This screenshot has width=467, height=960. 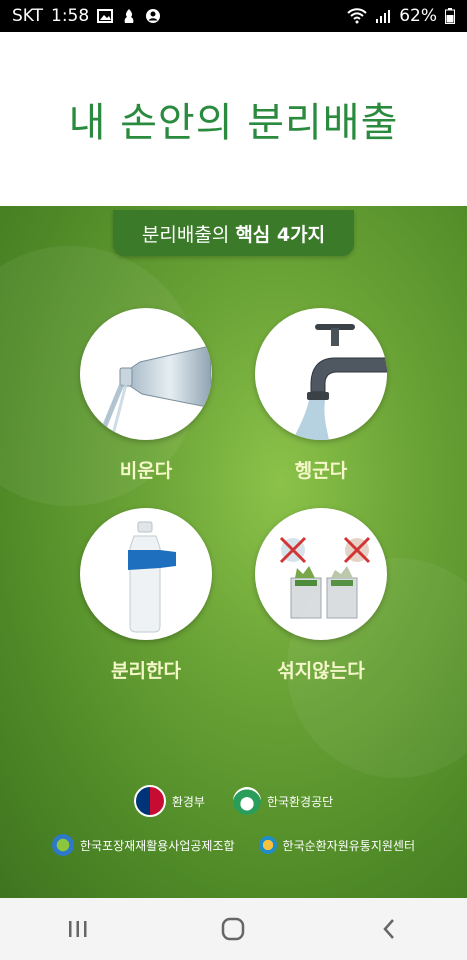 I want to click on kora-logo: 한국순환자원유통지원센터, so click(x=337, y=845).